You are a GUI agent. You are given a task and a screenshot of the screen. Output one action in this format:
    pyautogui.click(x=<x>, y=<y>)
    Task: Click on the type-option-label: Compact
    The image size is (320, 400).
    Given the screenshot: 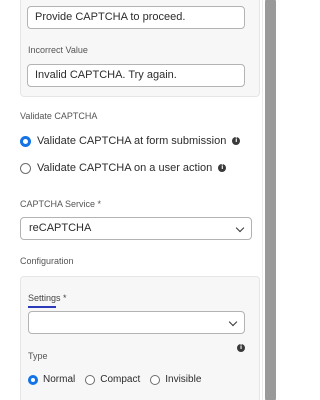 What is the action you would take?
    pyautogui.click(x=120, y=379)
    